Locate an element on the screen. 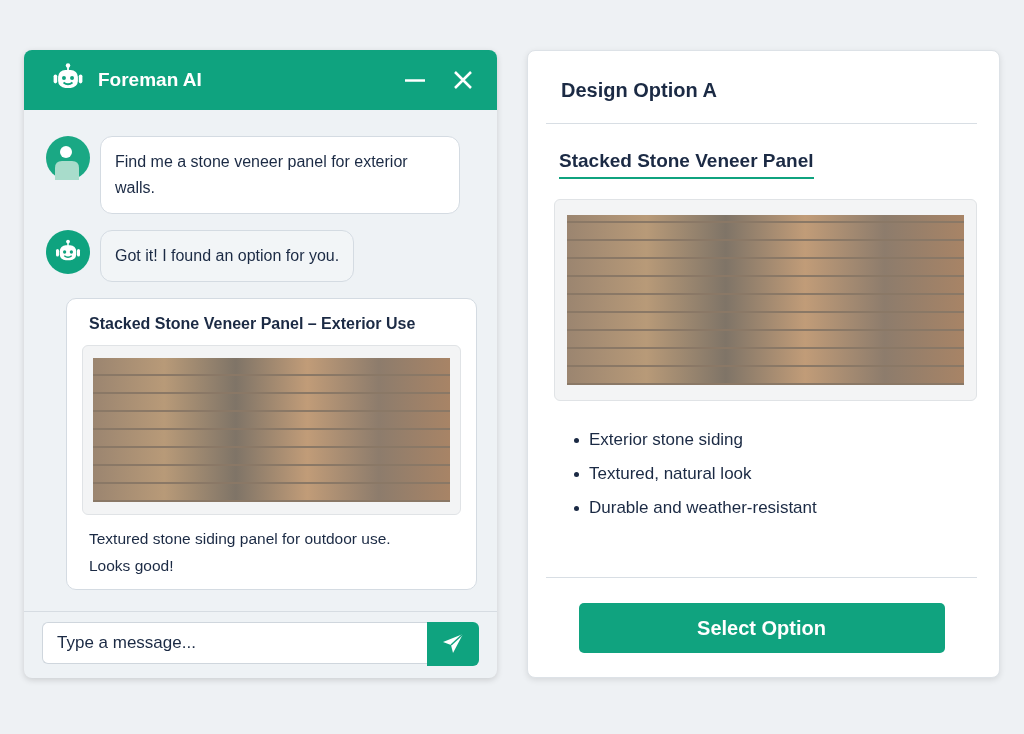  card-title: Design Option A is located at coordinates (639, 90).